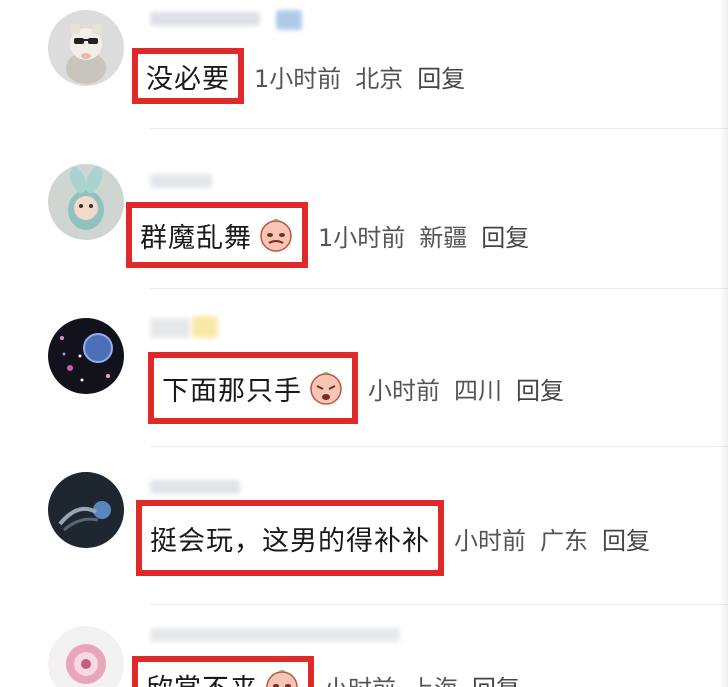 The width and height of the screenshot is (728, 687). Describe the element at coordinates (363, 388) in the screenshot. I see `comment-row: 下面那只手 小时前 四川 回复` at that location.